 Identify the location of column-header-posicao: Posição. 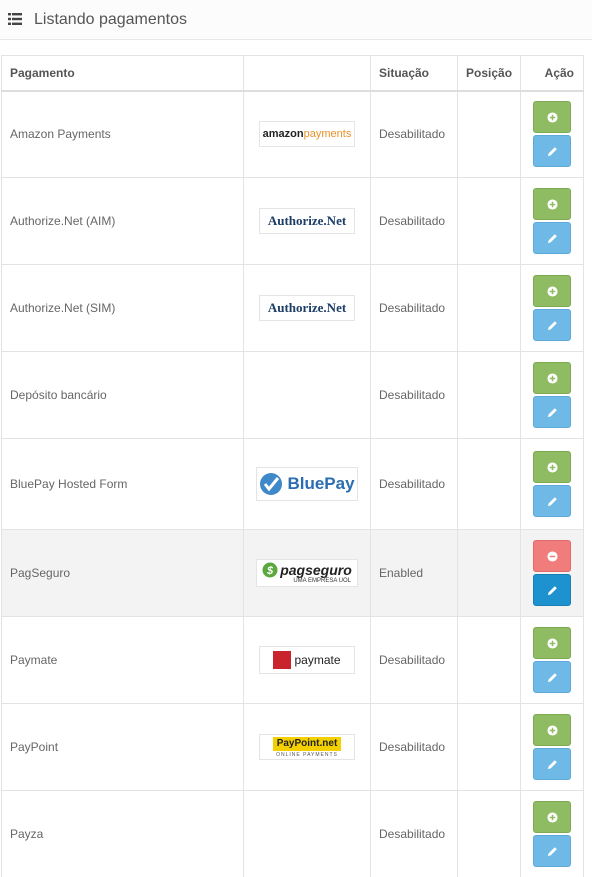
(489, 73).